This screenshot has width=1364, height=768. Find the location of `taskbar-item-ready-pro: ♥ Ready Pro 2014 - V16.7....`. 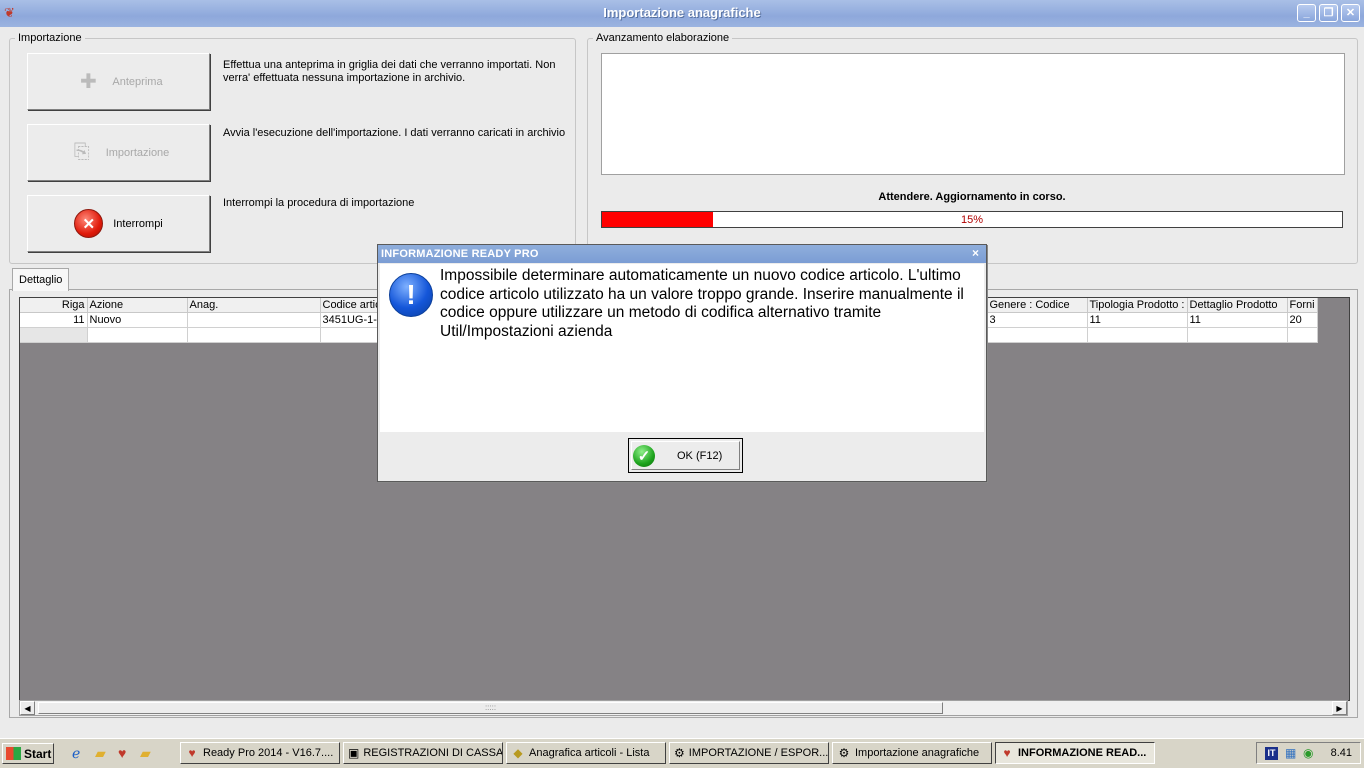

taskbar-item-ready-pro: ♥ Ready Pro 2014 - V16.7.... is located at coordinates (260, 753).